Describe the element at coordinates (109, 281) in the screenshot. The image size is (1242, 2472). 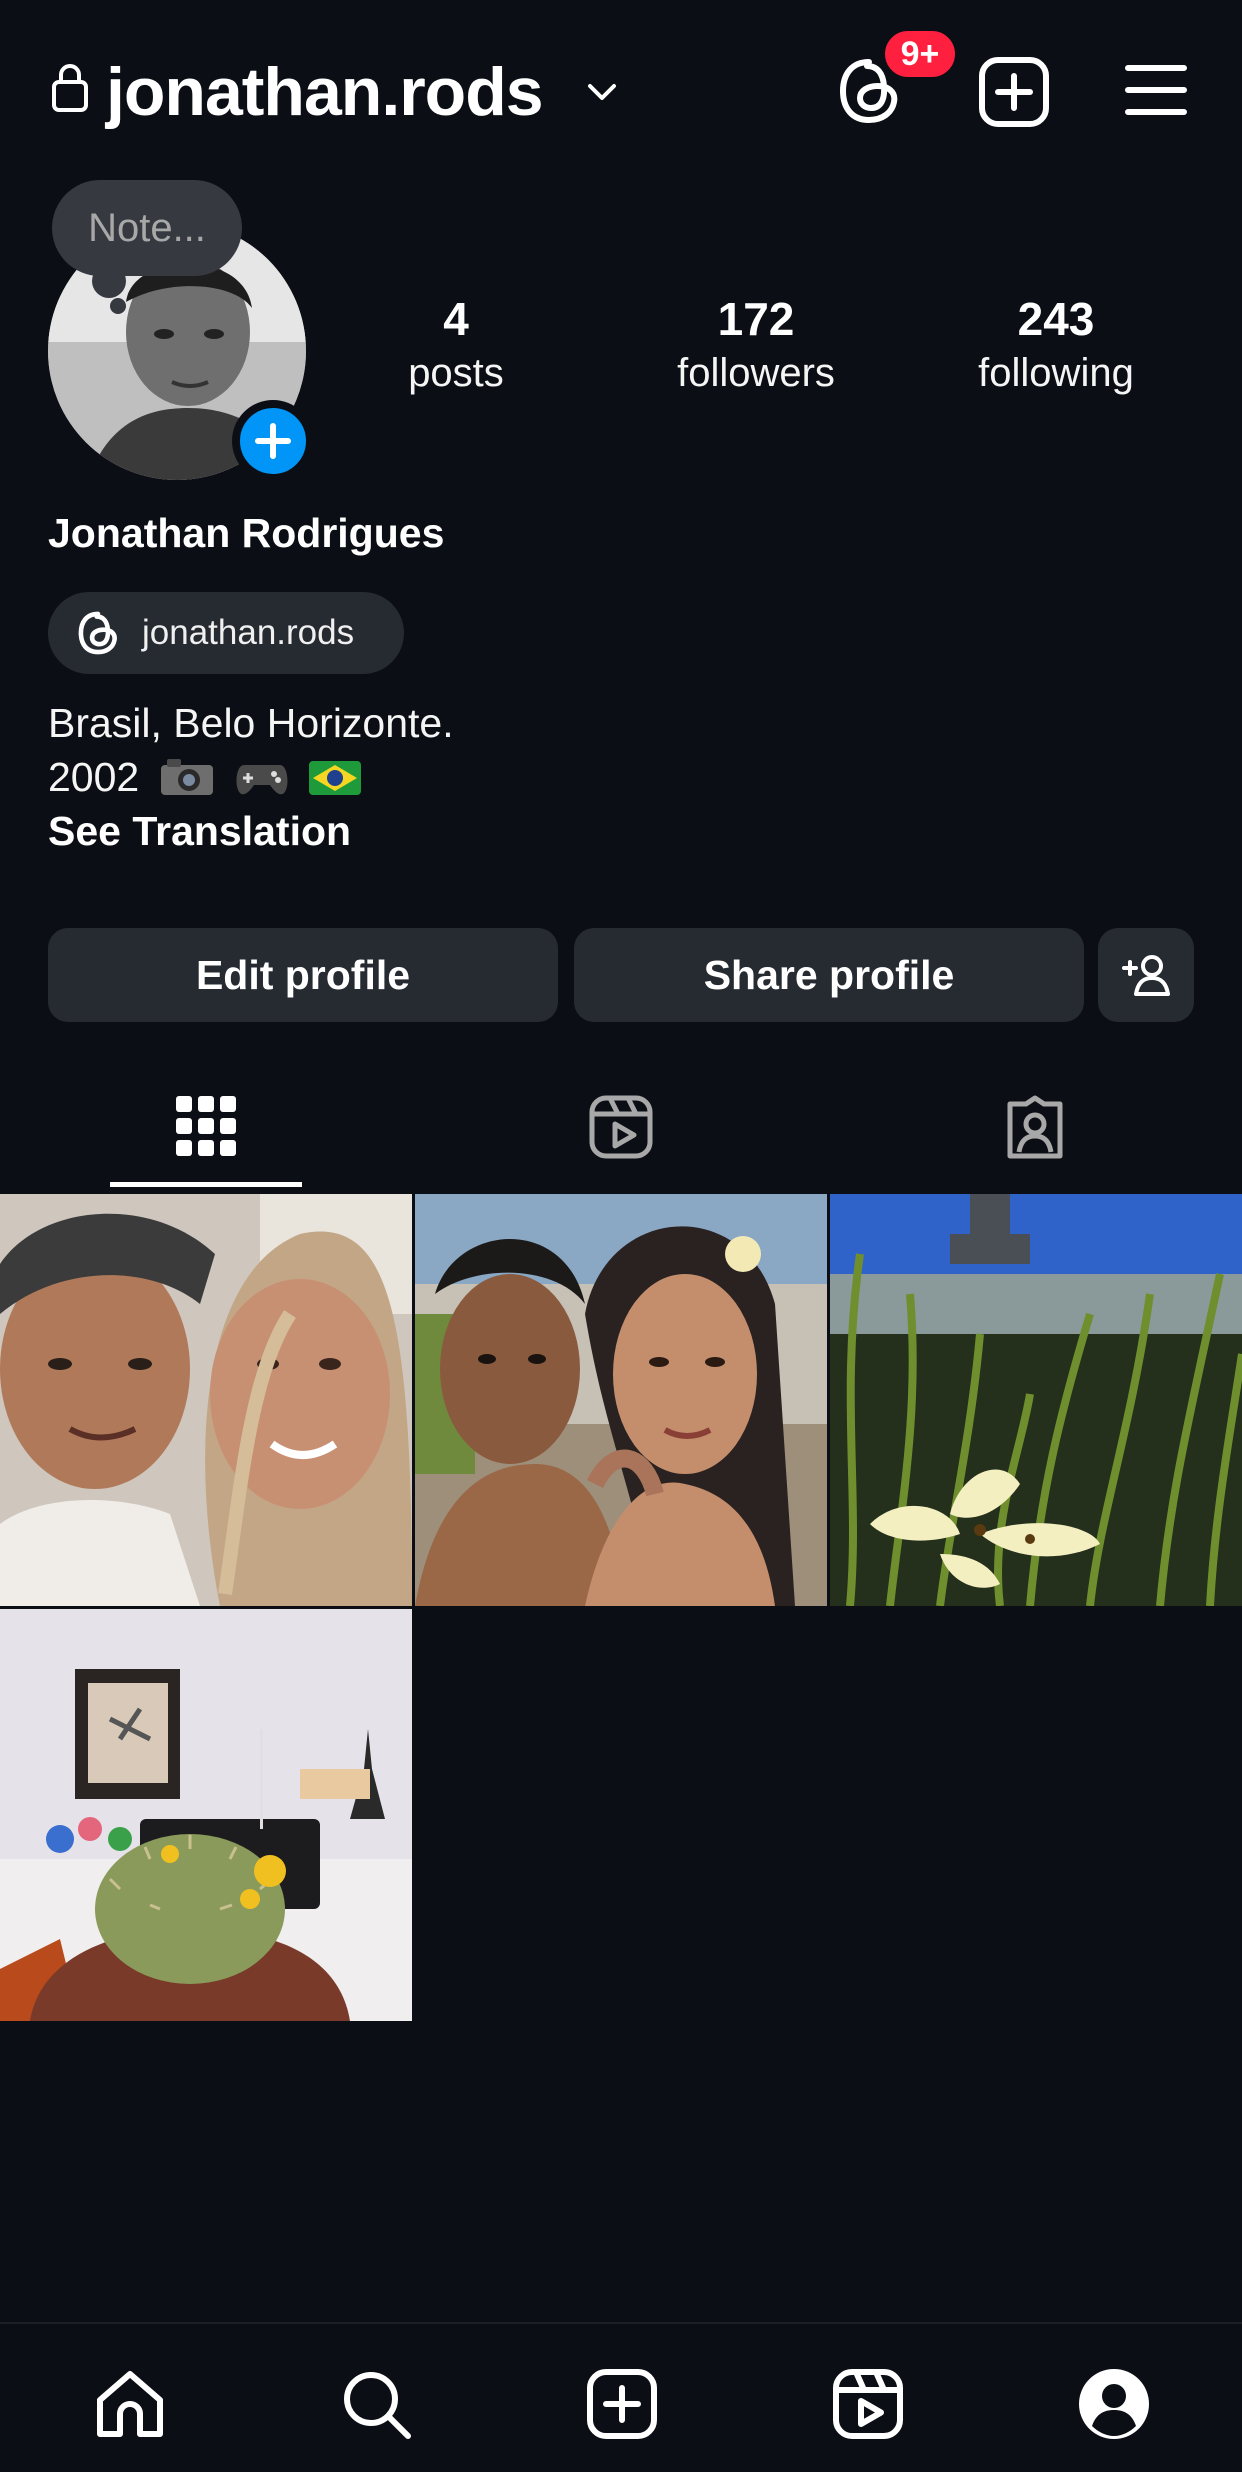
I see `note-bubble-tail` at that location.